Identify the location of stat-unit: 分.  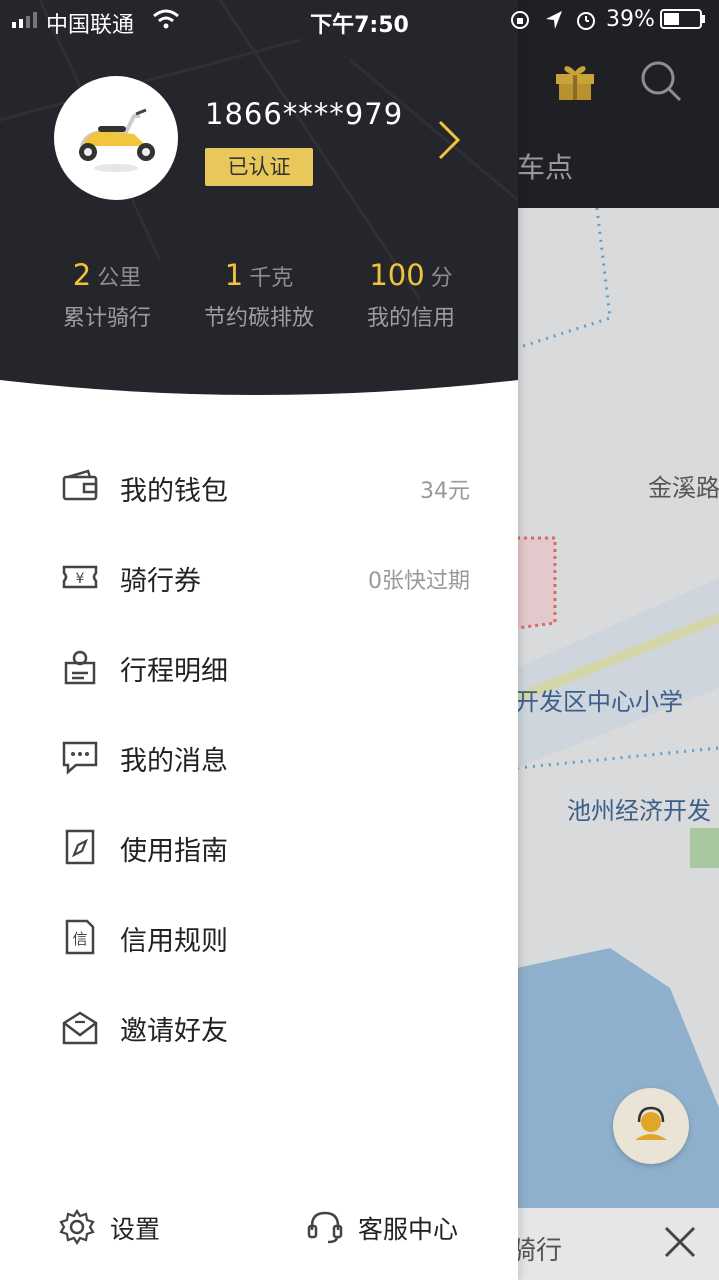
(441, 278).